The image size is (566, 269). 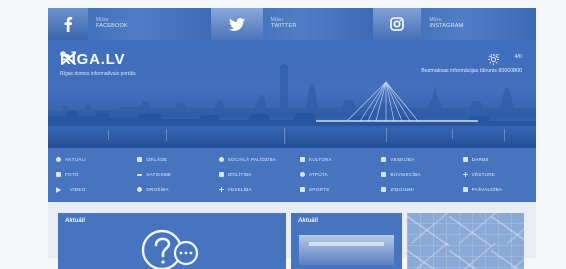 What do you see at coordinates (236, 24) in the screenshot?
I see `twitter-icon` at bounding box center [236, 24].